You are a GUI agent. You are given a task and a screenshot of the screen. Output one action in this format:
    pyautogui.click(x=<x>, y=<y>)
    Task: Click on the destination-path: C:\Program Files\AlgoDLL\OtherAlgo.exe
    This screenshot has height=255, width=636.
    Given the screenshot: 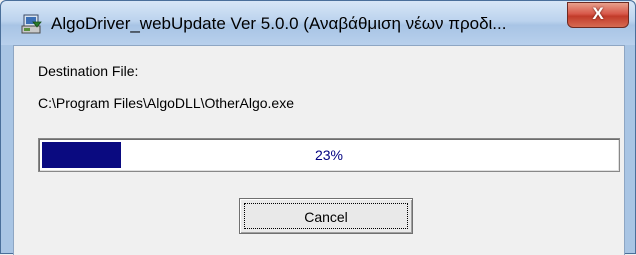 What is the action you would take?
    pyautogui.click(x=166, y=103)
    